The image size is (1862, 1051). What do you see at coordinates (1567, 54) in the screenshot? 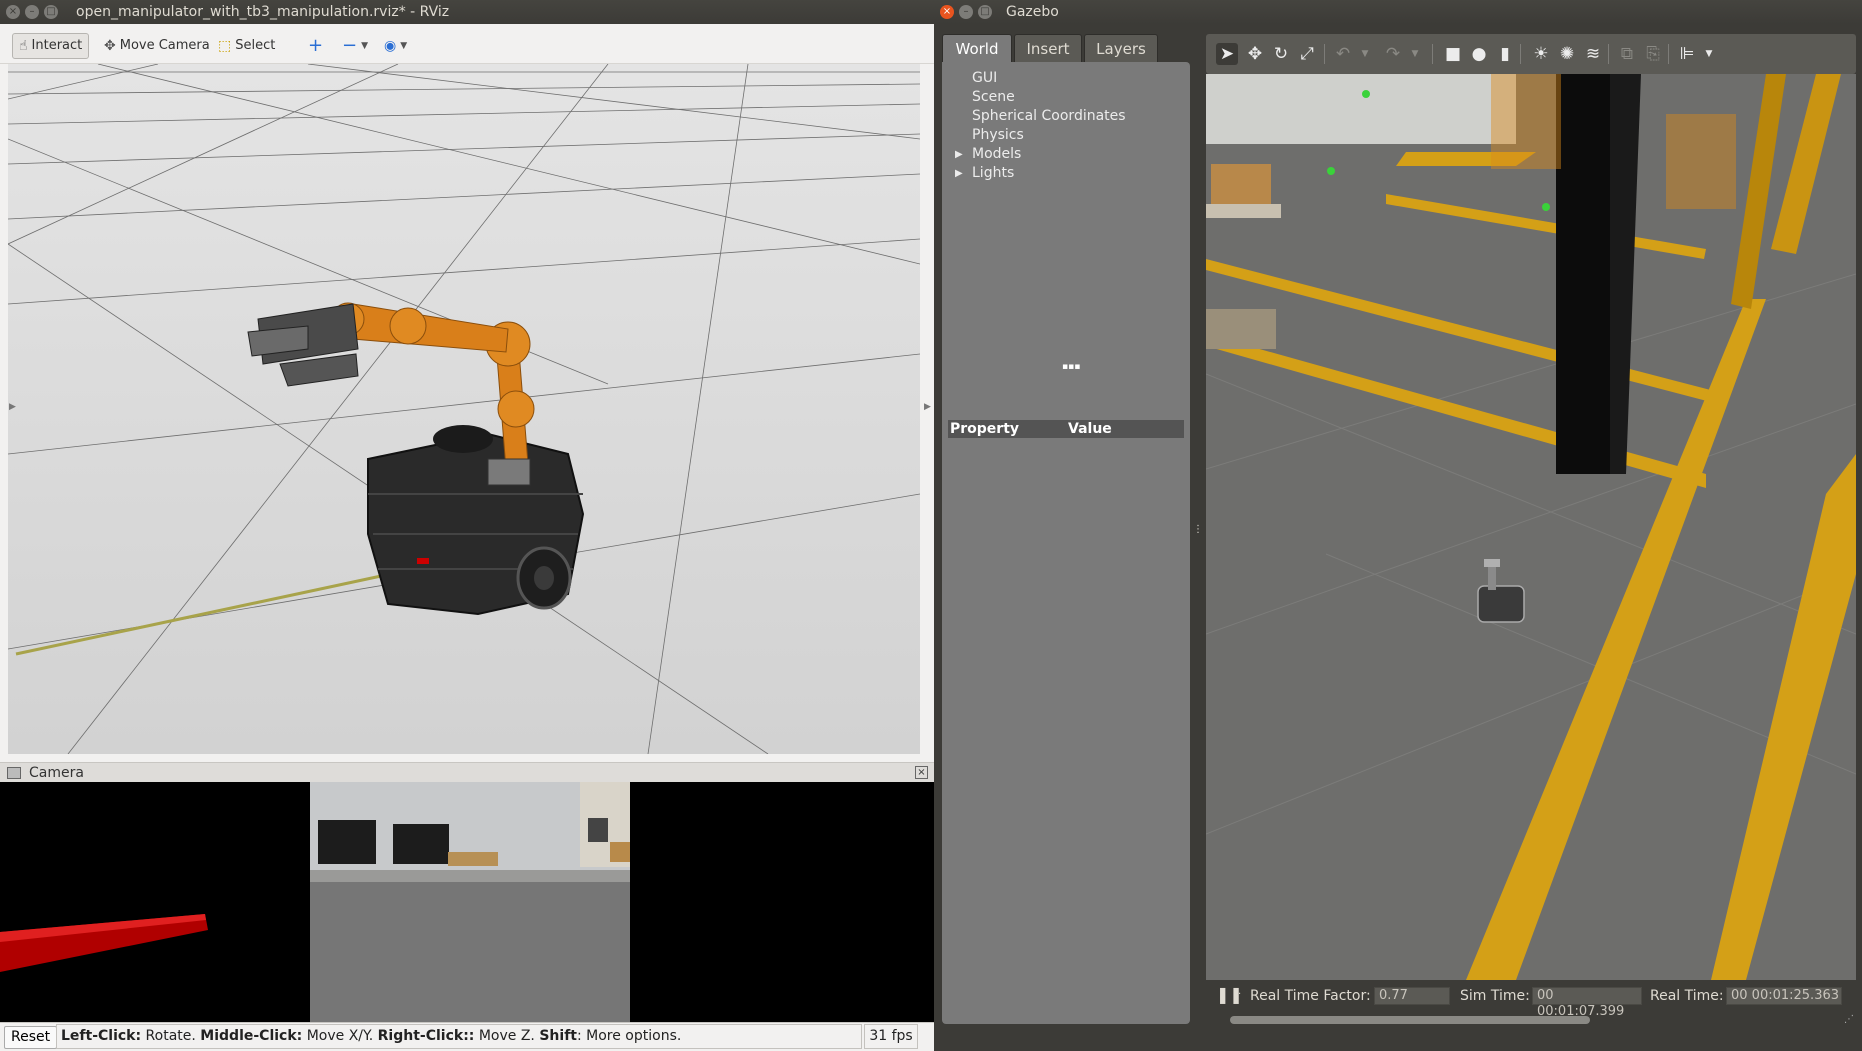
I see `spot-light-icon: ✺` at bounding box center [1567, 54].